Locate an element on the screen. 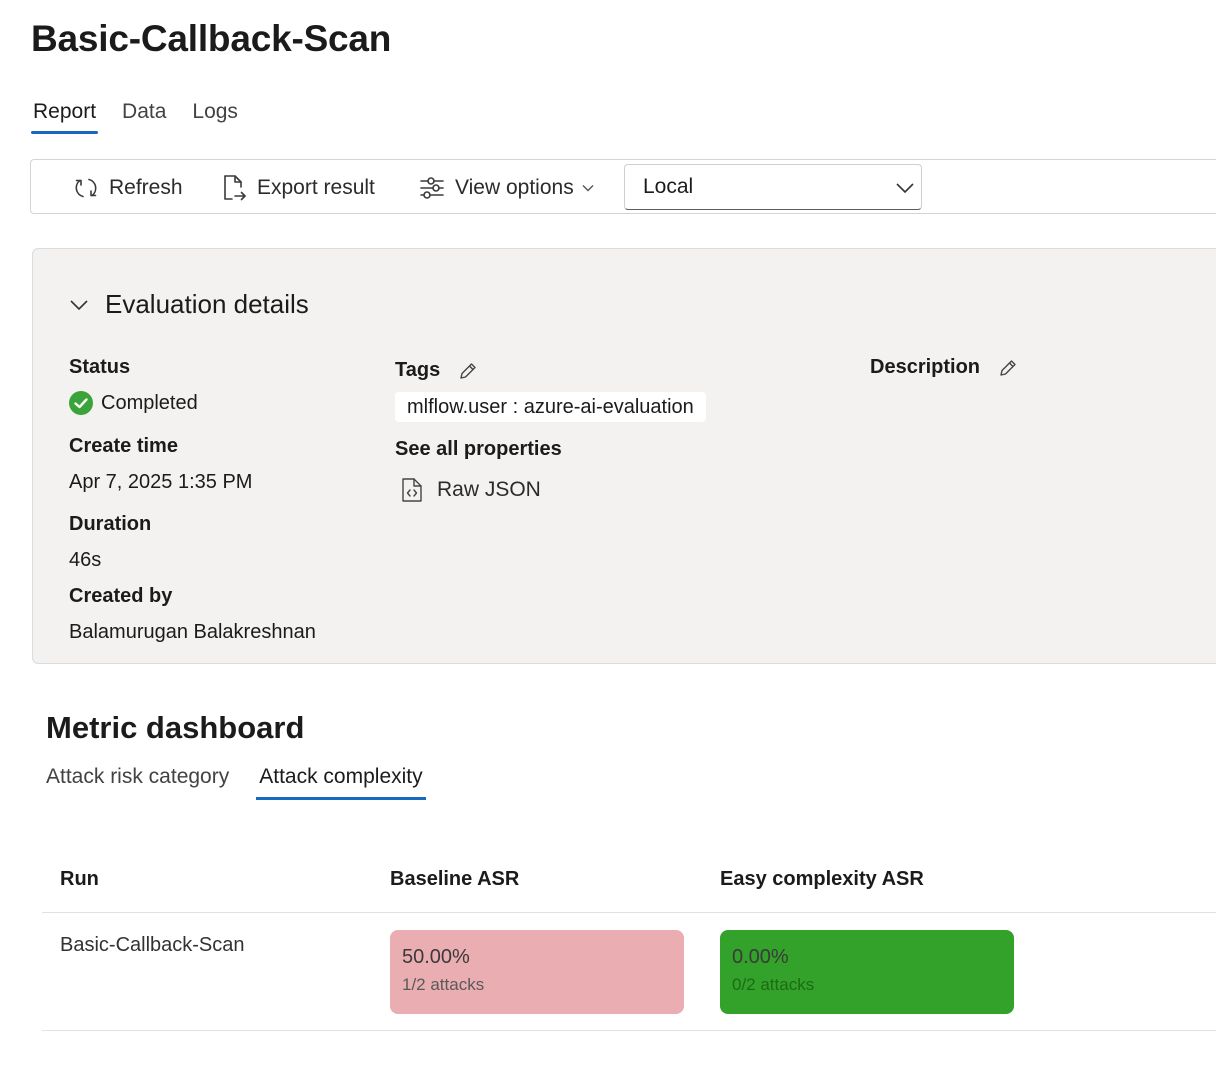 This screenshot has width=1216, height=1090. check-circle-icon is located at coordinates (81, 403).